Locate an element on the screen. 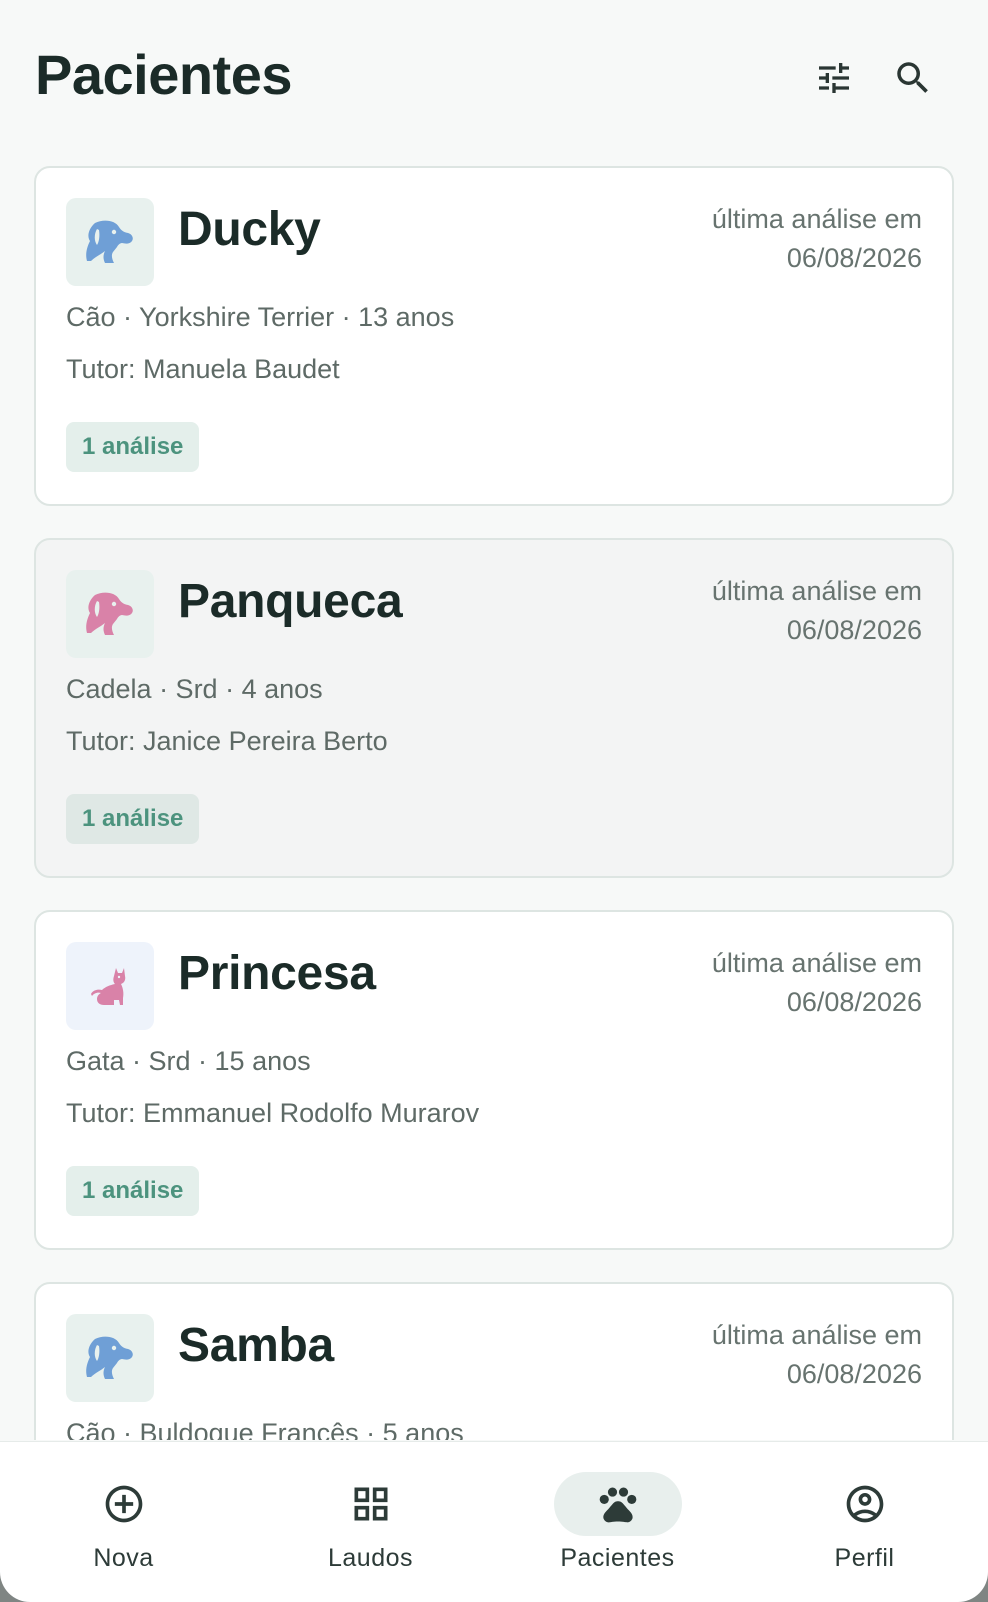  paw-icon is located at coordinates (617, 1504).